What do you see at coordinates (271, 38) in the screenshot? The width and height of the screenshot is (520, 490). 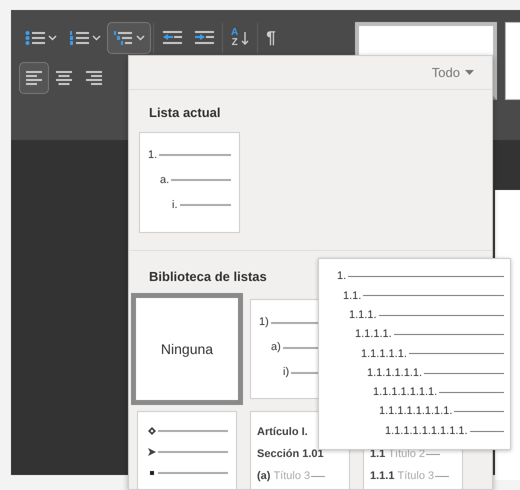 I see `formatting-marks-button: ¶` at bounding box center [271, 38].